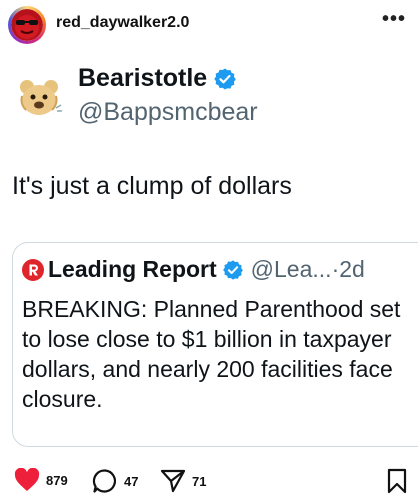 The height and width of the screenshot is (500, 418). Describe the element at coordinates (132, 269) in the screenshot. I see `quoted-display-name: Leading Report` at that location.